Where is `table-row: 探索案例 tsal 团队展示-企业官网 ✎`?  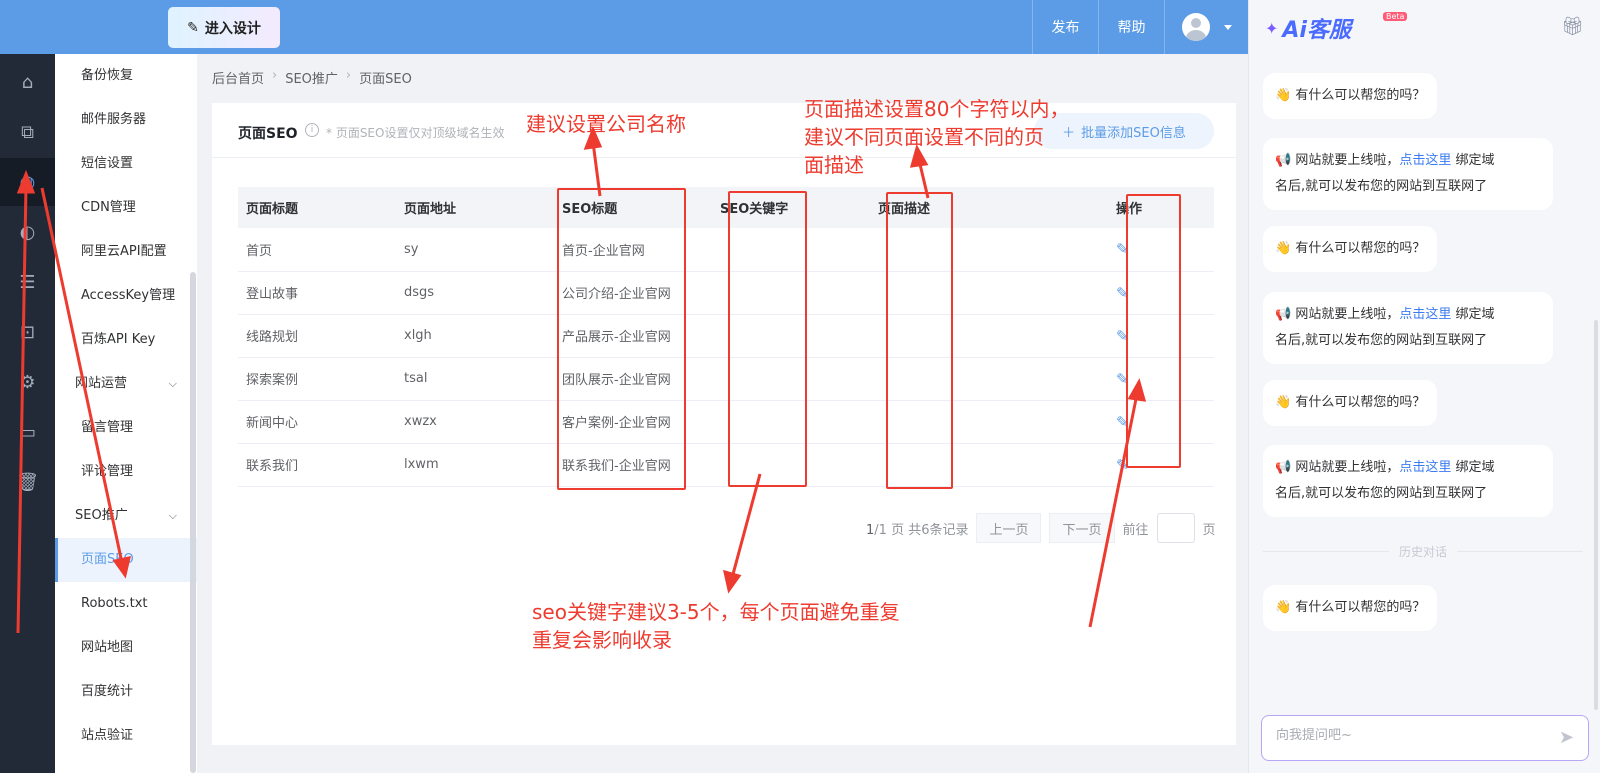 table-row: 探索案例 tsal 团队展示-企业官网 ✎ is located at coordinates (726, 379).